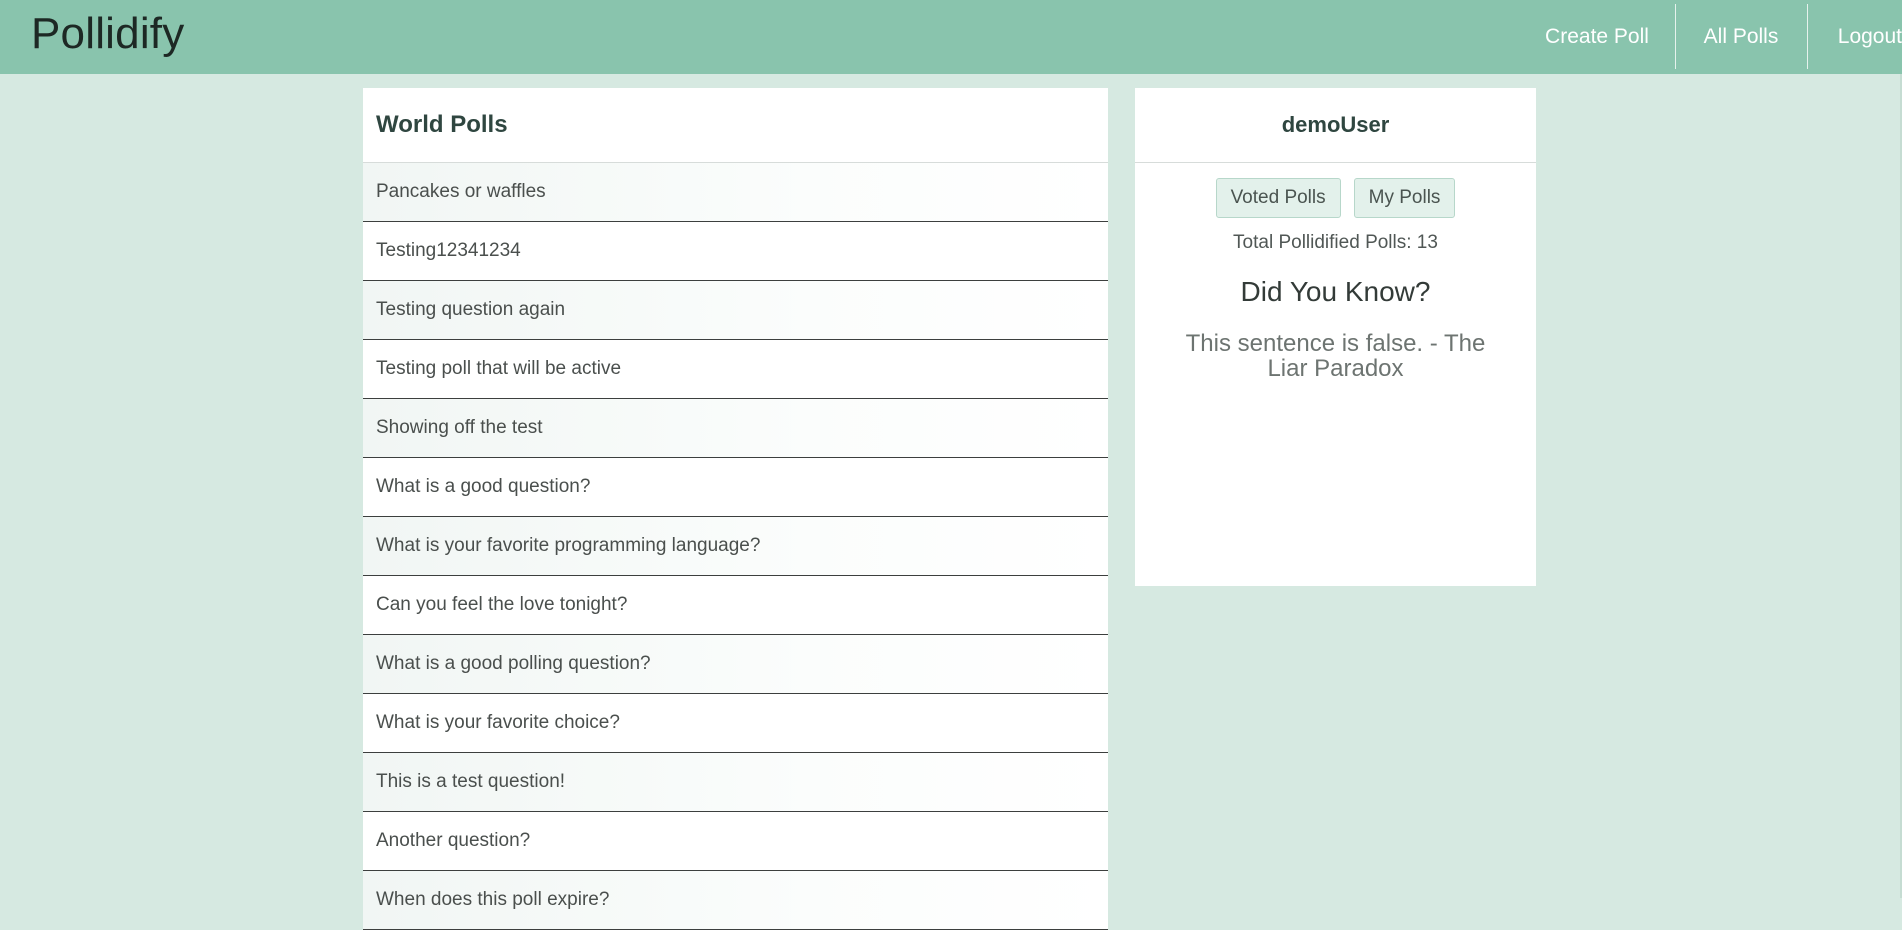 Image resolution: width=1902 pixels, height=930 pixels. I want to click on poll-item: When does this poll expire?, so click(735, 900).